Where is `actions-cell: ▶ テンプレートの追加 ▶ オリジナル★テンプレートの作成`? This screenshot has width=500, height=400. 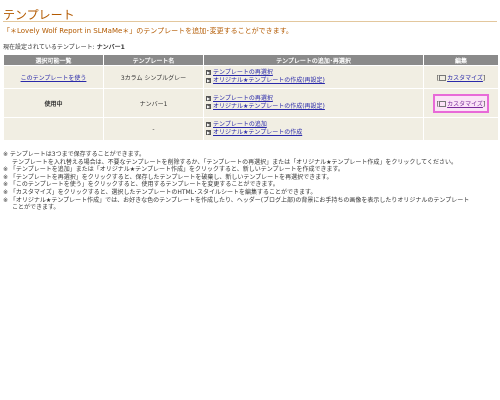
actions-cell: ▶ テンプレートの追加 ▶ オリジナル★テンプレートの作成 is located at coordinates (313, 129).